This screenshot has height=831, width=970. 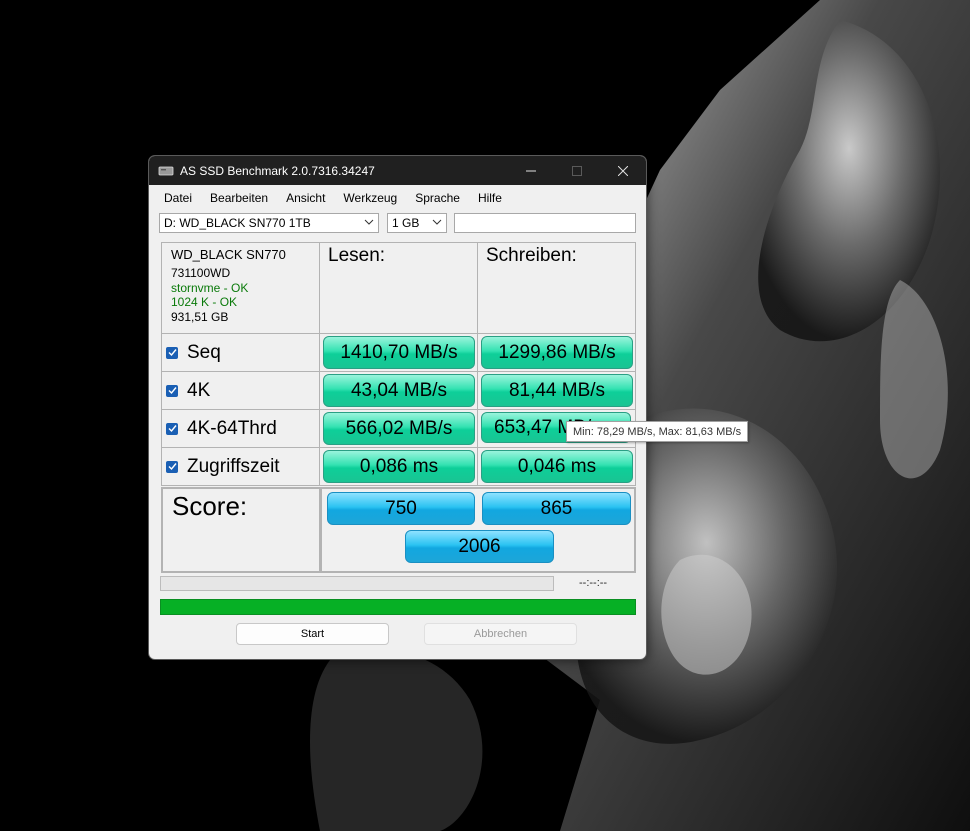 I want to click on read-score: 750, so click(x=401, y=508).